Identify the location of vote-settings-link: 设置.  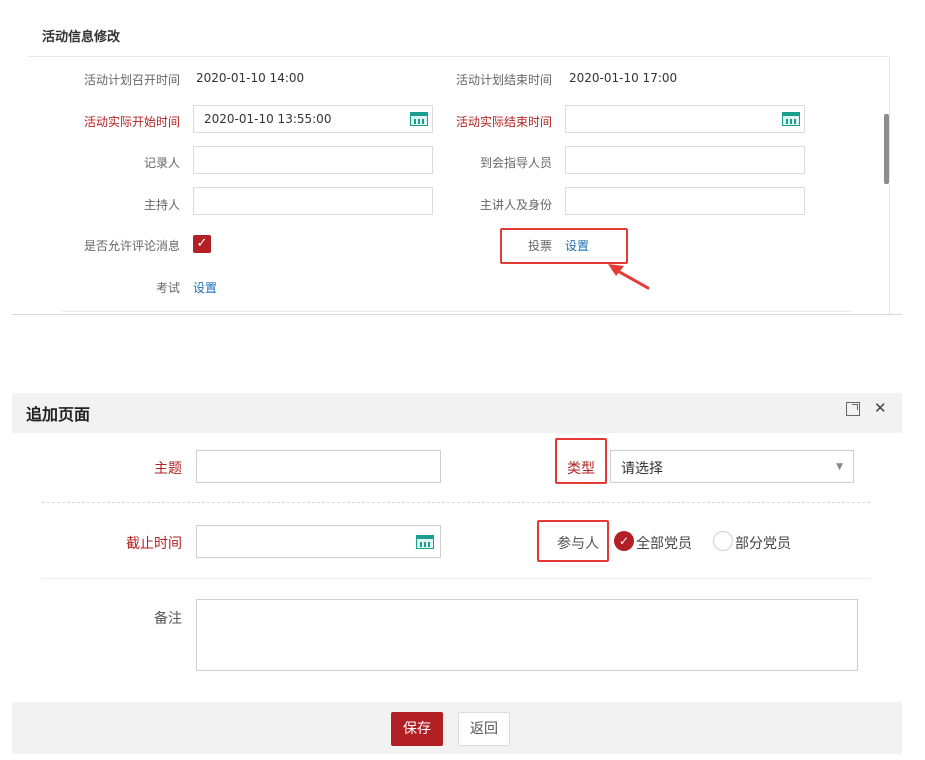
(577, 245).